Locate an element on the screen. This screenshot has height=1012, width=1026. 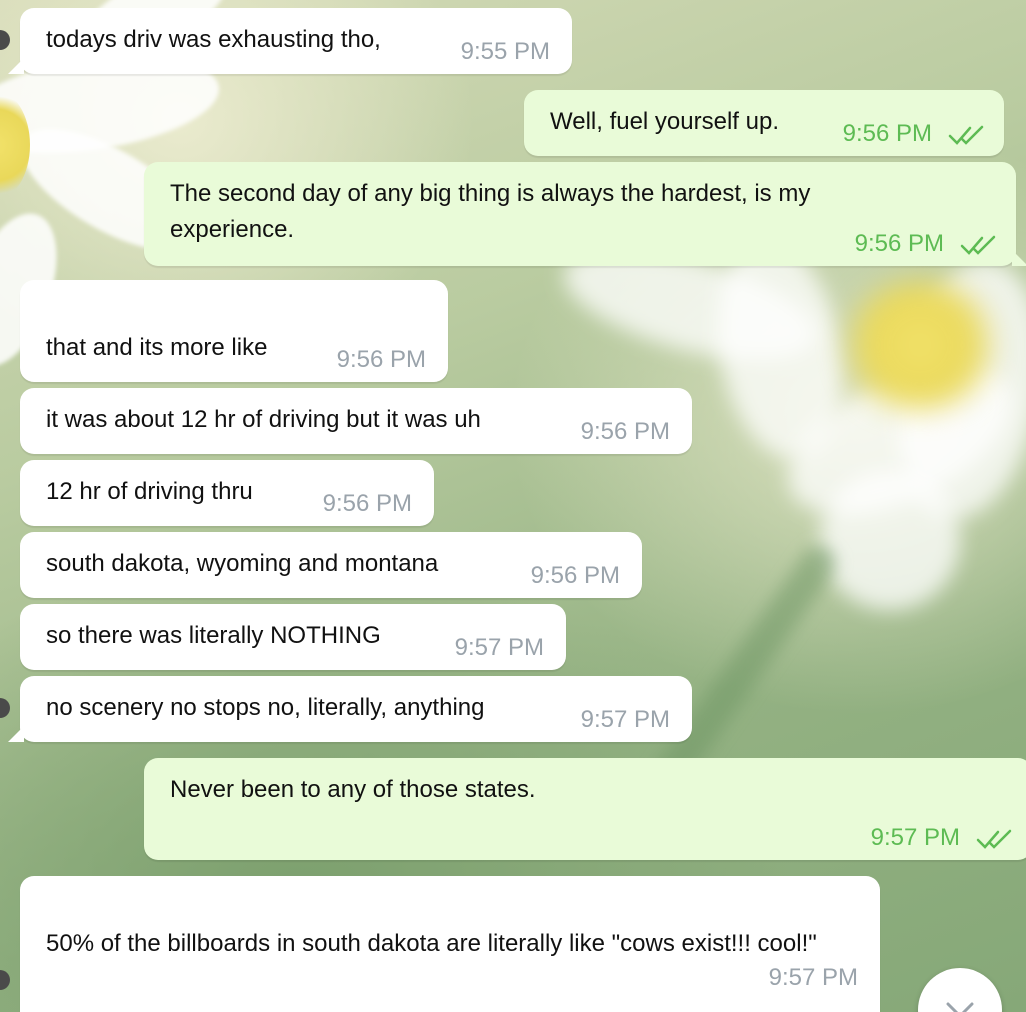
incoming-message: that and its more like 9:56 PM is located at coordinates (234, 331).